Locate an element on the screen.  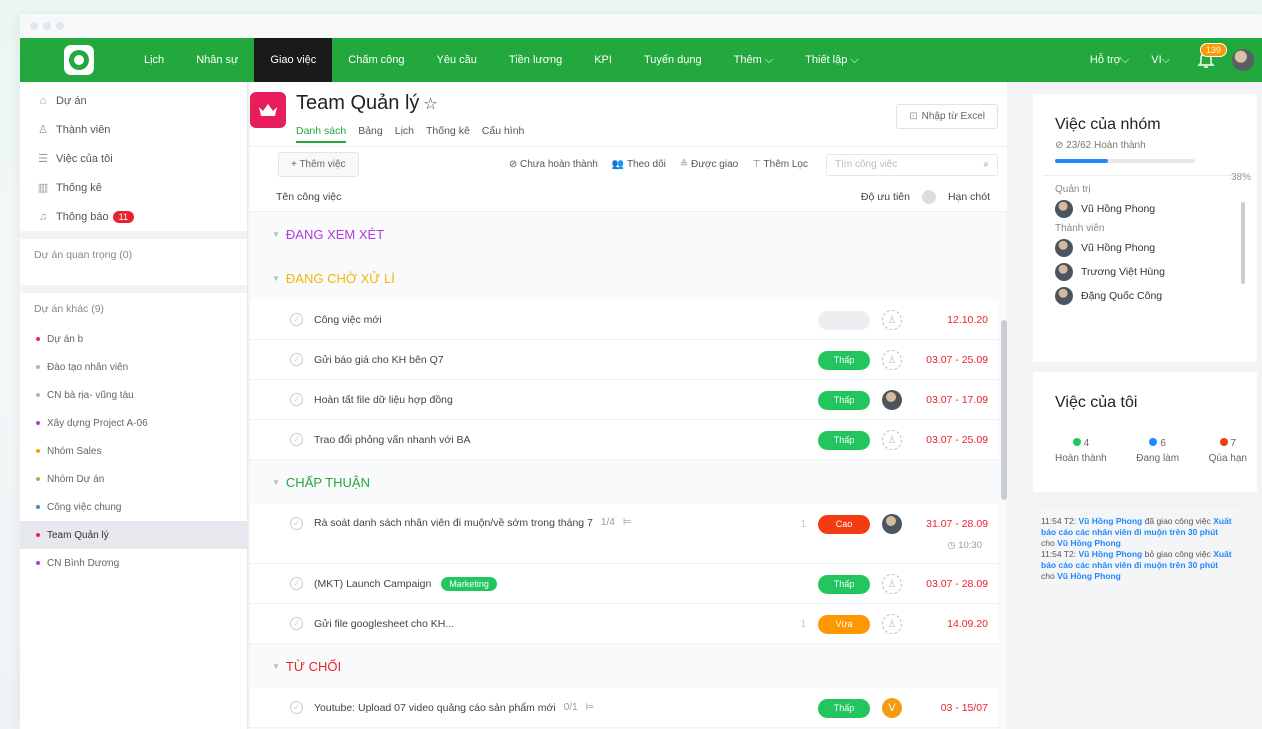
task-stat: 7 Qúa hạn is located at coordinates (1228, 451).